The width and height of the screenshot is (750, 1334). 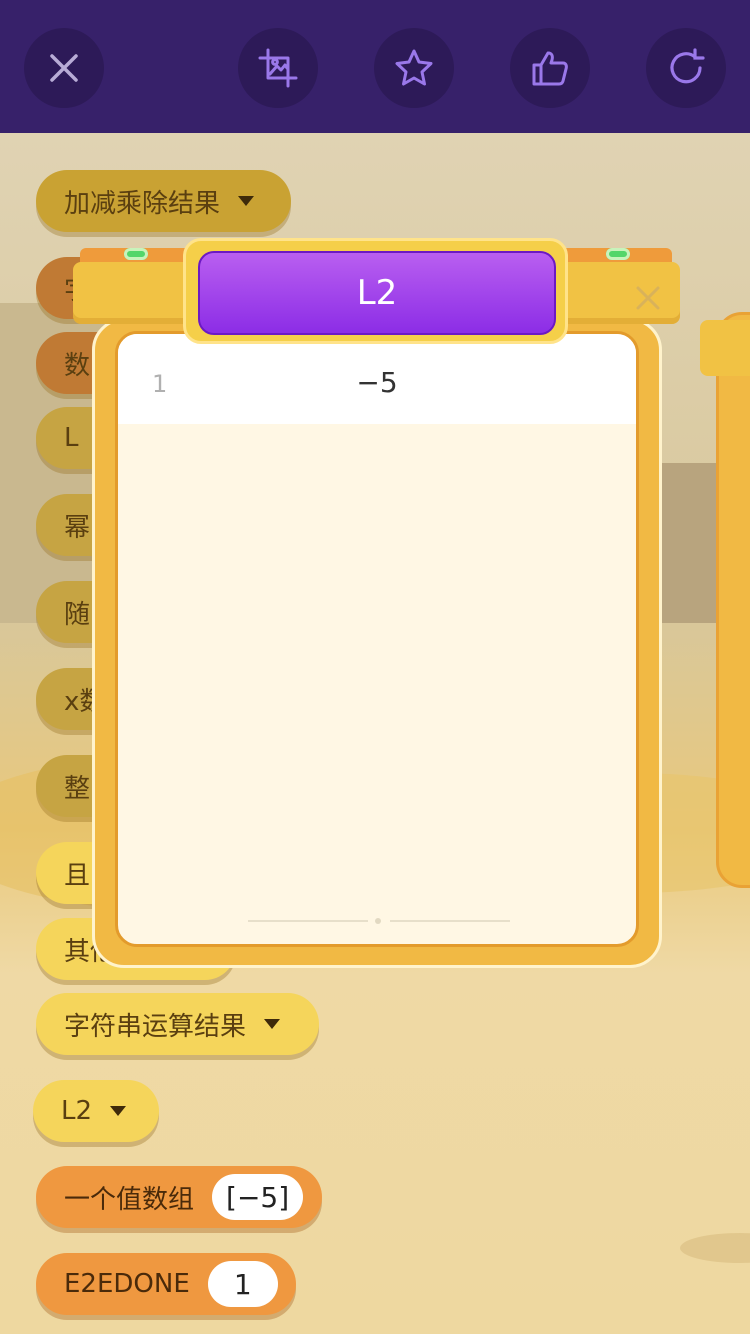 What do you see at coordinates (77, 614) in the screenshot?
I see `block-label: 随` at bounding box center [77, 614].